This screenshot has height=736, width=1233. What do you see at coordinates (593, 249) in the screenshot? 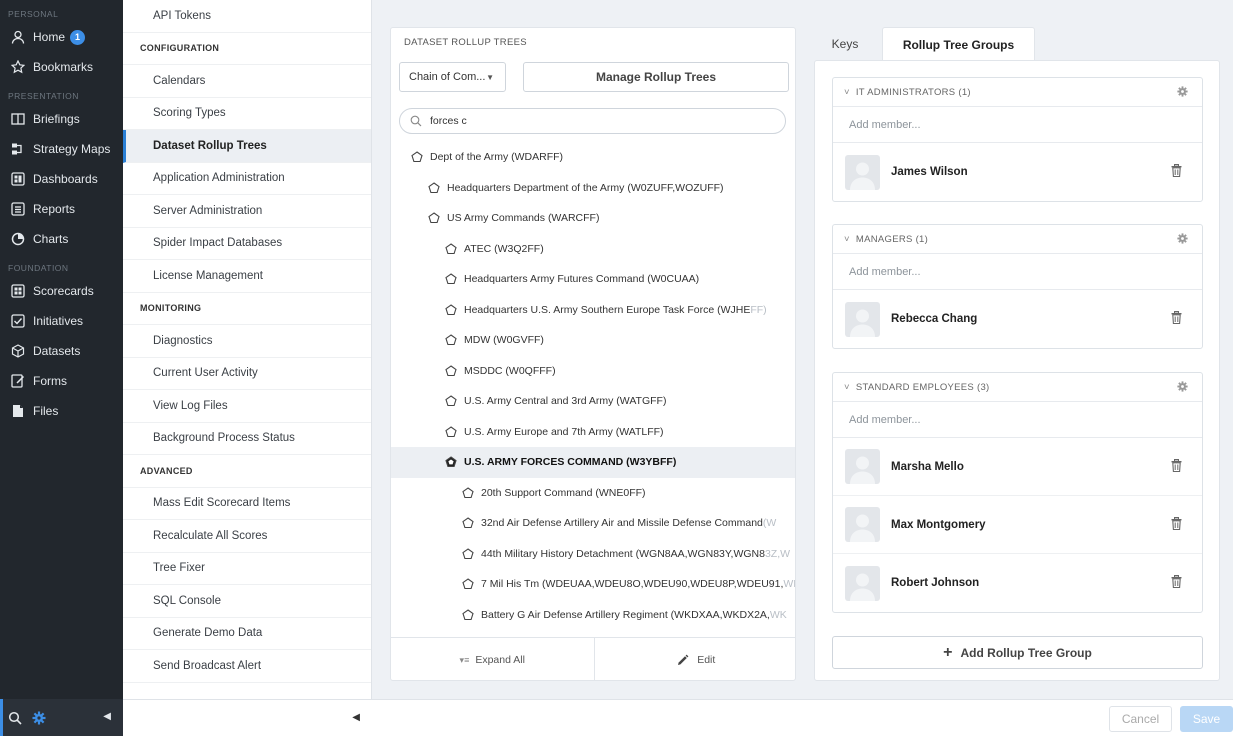
I see `tree-node: ATEC (W3Q2FF)` at bounding box center [593, 249].